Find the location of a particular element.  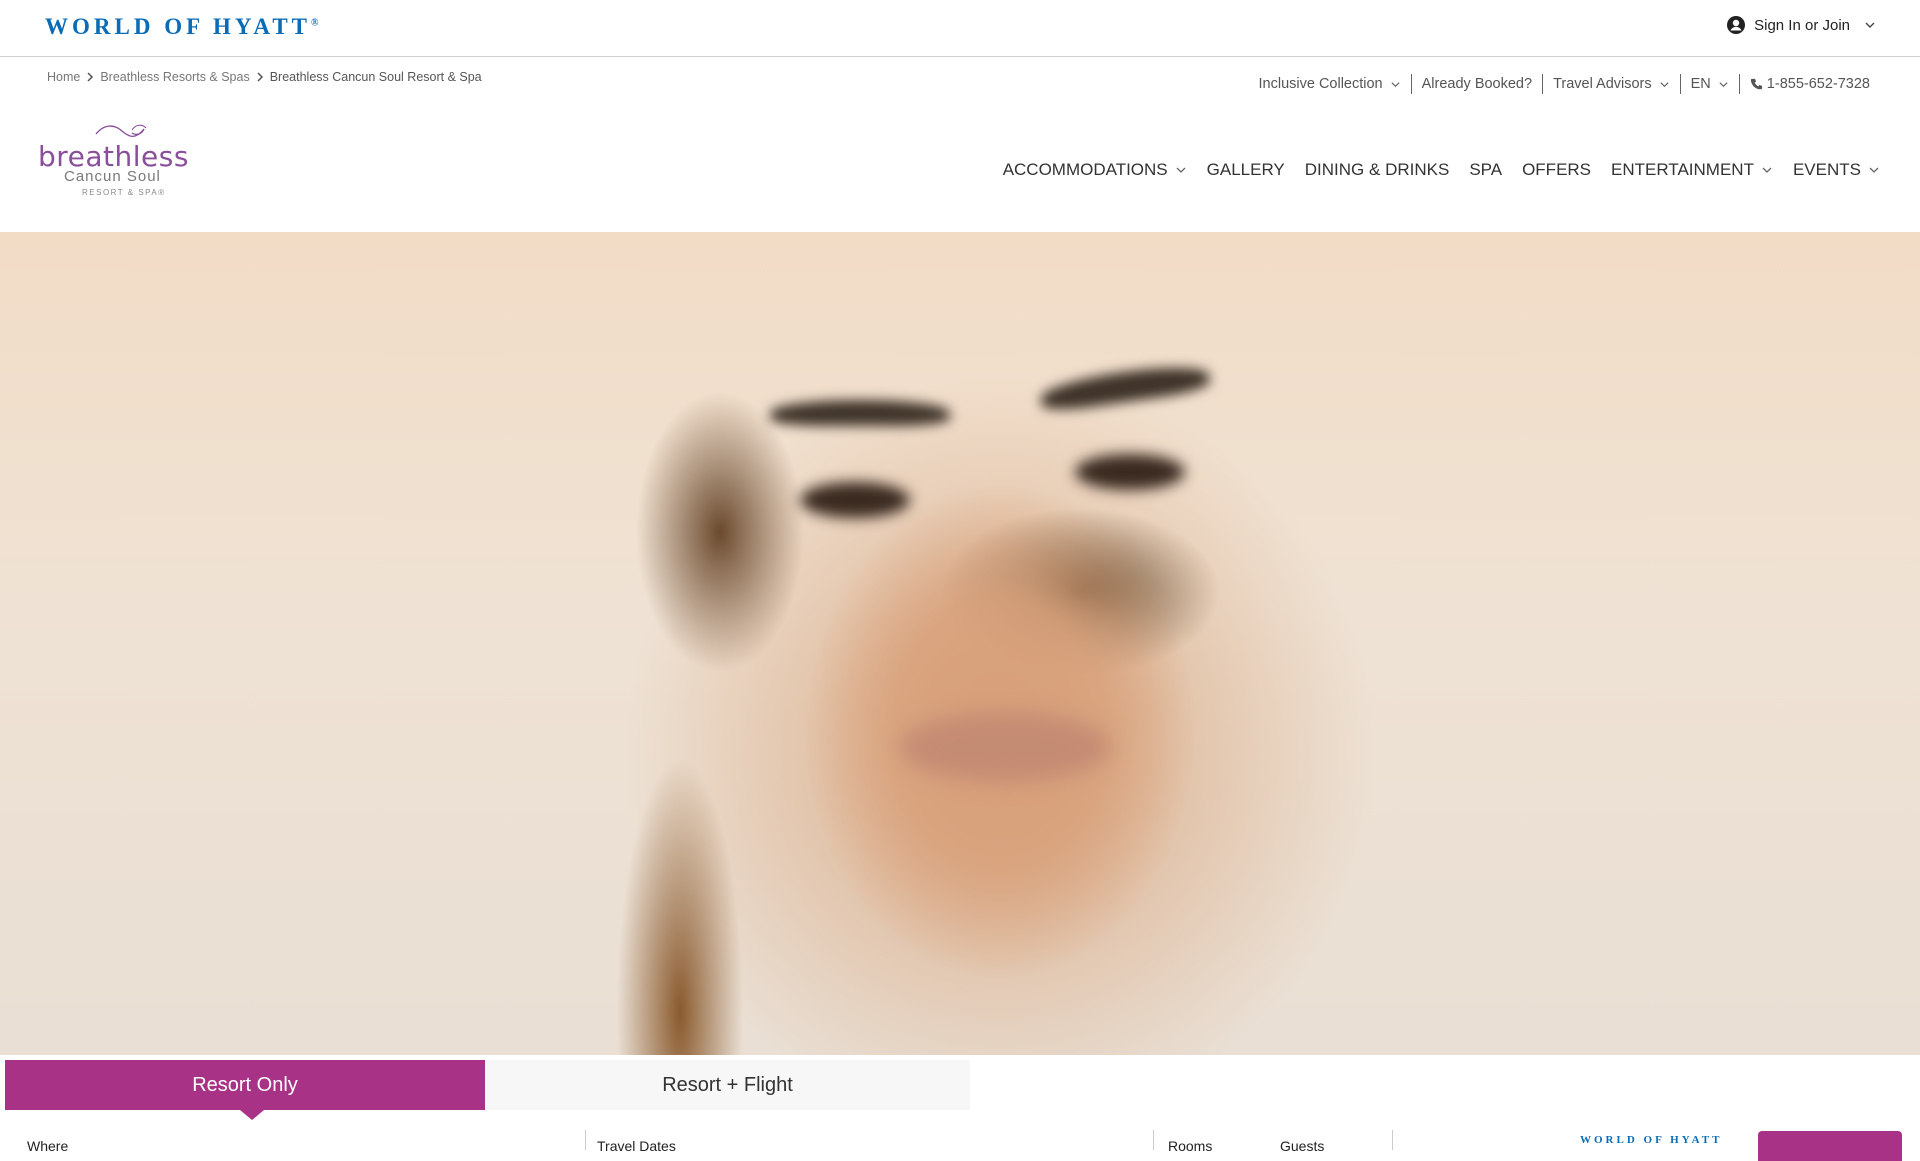

travel-advisors-menu: Travel Advisors is located at coordinates (1612, 84).